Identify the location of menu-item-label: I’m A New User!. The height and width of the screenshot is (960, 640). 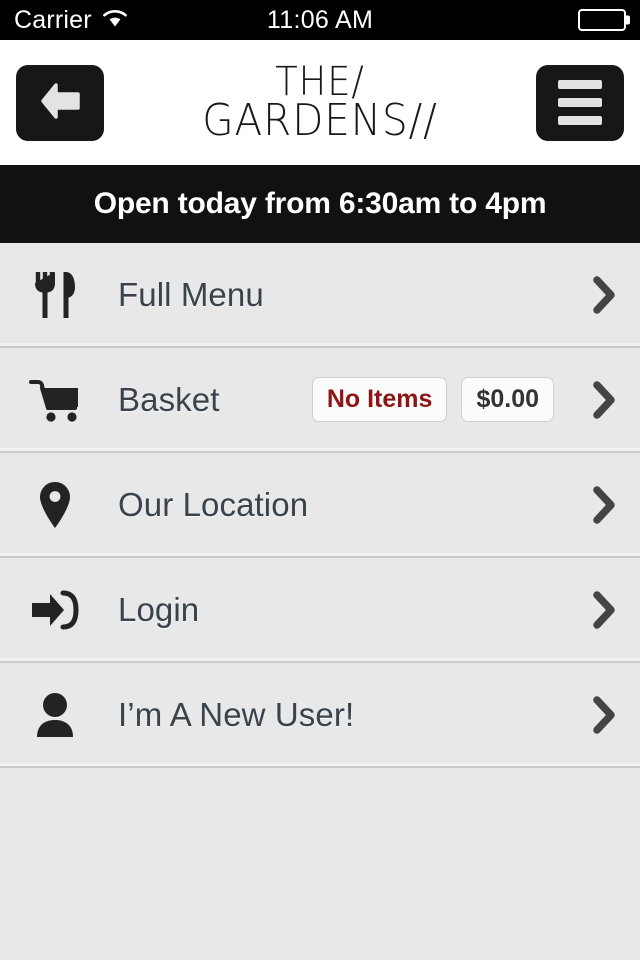
(236, 714).